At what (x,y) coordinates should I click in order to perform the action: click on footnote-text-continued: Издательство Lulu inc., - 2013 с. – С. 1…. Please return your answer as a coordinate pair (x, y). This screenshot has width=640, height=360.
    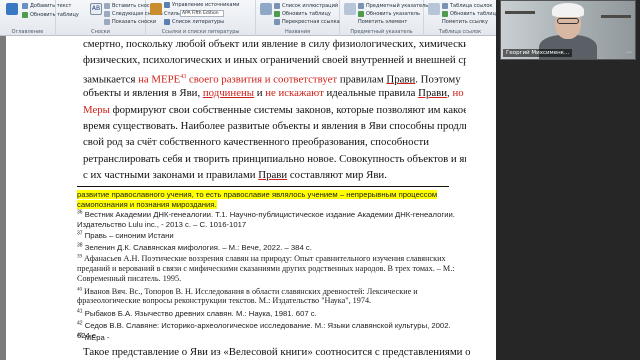
    Looking at the image, I should click on (162, 224).